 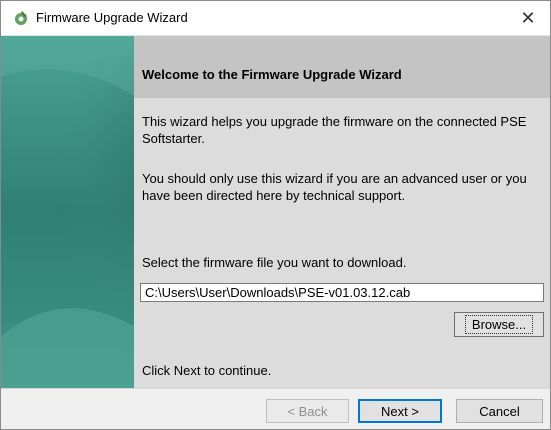 What do you see at coordinates (21, 18) in the screenshot?
I see `wizard-gear-icon` at bounding box center [21, 18].